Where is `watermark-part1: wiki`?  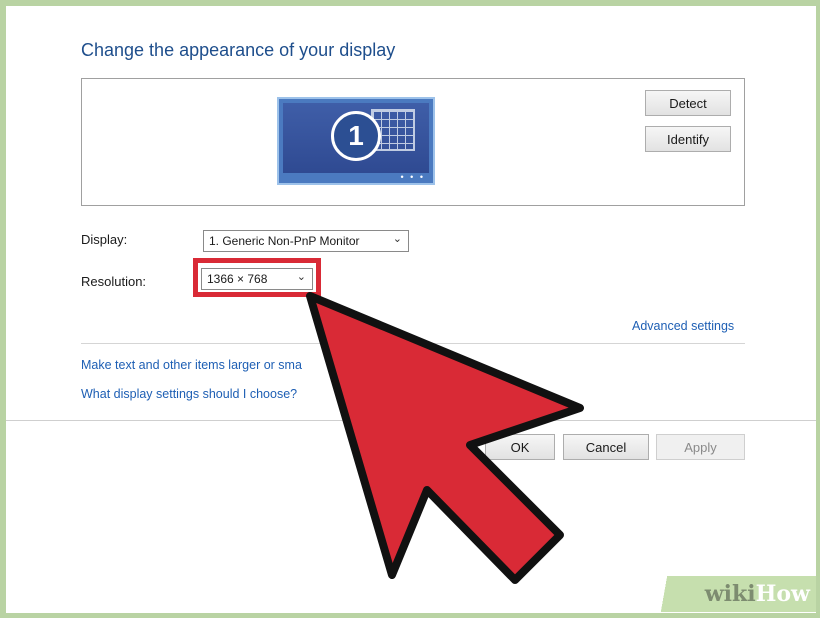
watermark-part1: wiki is located at coordinates (730, 594).